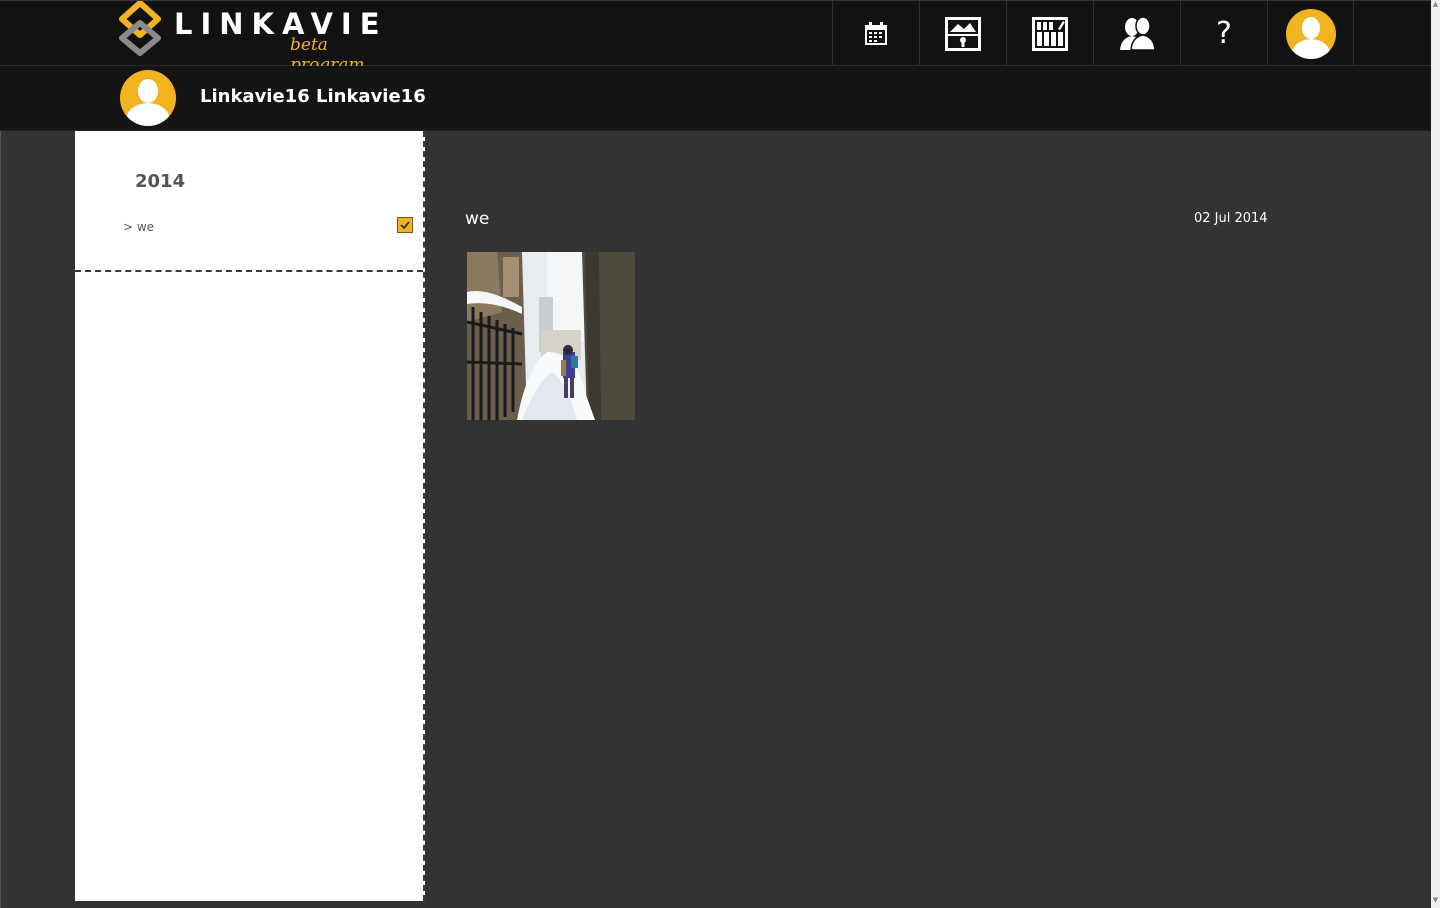 The image size is (1440, 908). Describe the element at coordinates (249, 271) in the screenshot. I see `sidebar-divider` at that location.